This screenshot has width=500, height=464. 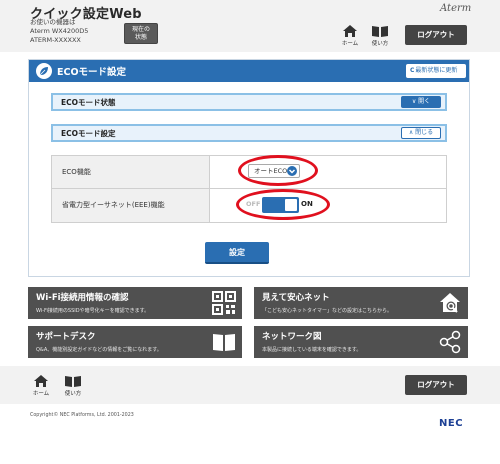 What do you see at coordinates (237, 253) in the screenshot?
I see `apply-button: 設定` at bounding box center [237, 253].